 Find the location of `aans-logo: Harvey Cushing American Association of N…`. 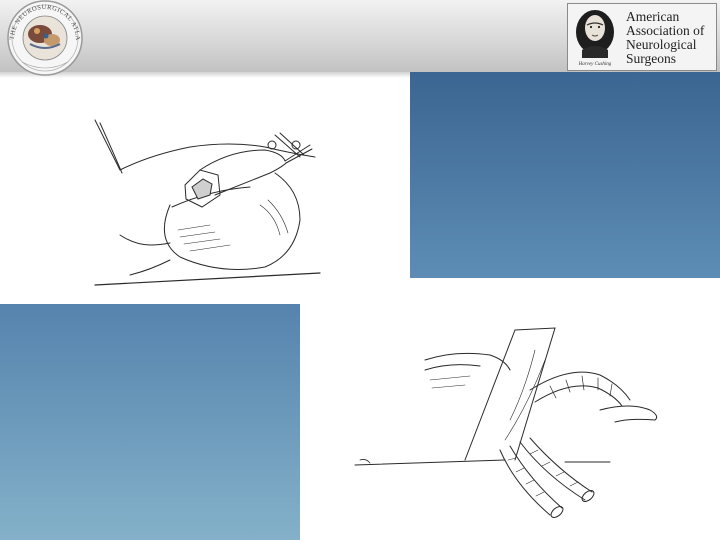

aans-logo: Harvey Cushing American Association of N… is located at coordinates (642, 37).